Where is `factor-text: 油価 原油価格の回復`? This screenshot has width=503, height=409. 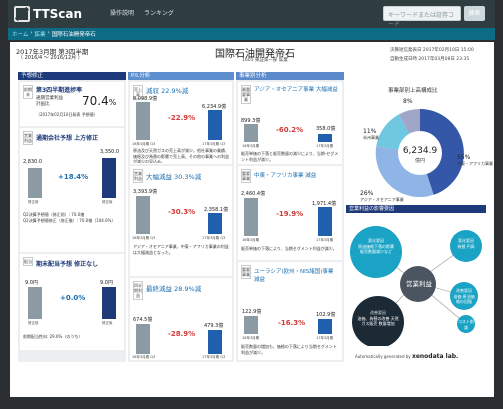
factor-text: 油価 原油価格の回復 is located at coordinates (464, 299).